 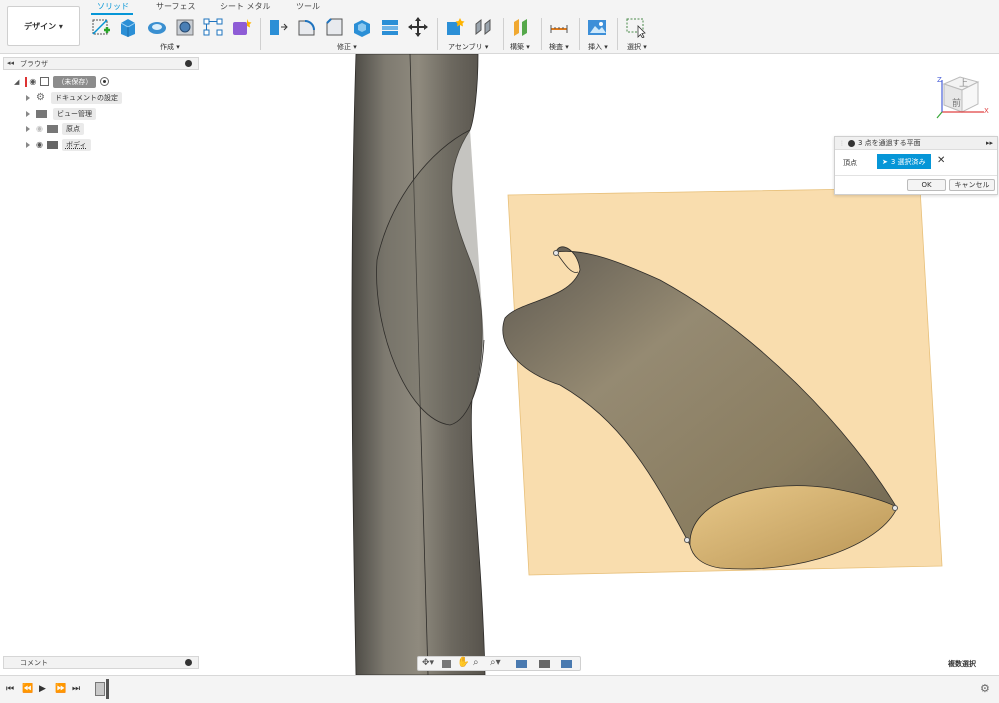 What do you see at coordinates (347, 47) in the screenshot?
I see `modify-menu: 修正 ▾` at bounding box center [347, 47].